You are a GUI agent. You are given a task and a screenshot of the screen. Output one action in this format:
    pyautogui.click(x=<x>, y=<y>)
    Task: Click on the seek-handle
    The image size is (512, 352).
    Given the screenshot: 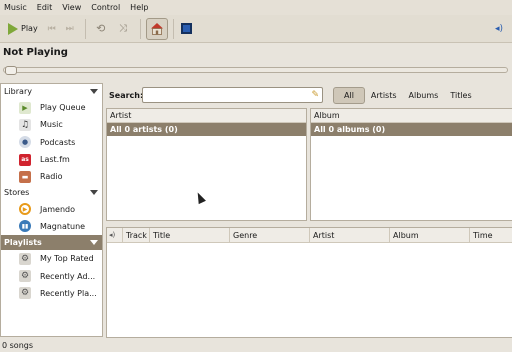 What is the action you would take?
    pyautogui.click(x=11, y=70)
    